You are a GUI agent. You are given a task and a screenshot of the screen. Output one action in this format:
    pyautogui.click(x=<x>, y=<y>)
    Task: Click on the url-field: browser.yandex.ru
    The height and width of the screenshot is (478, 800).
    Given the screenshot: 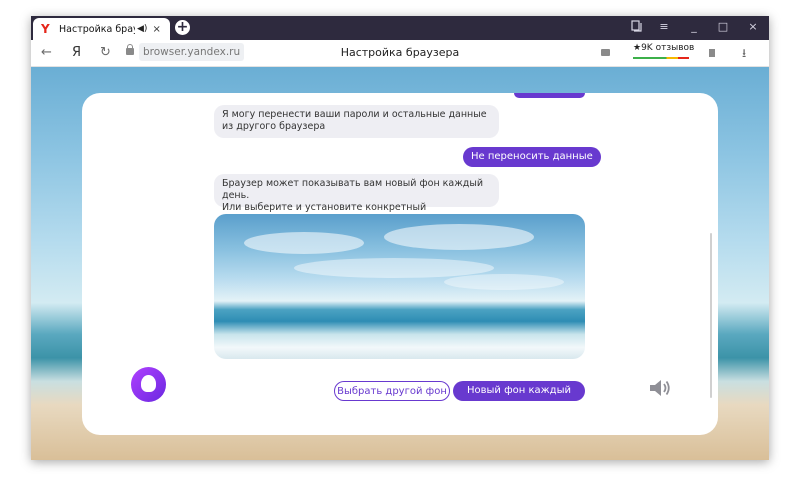 What is the action you would take?
    pyautogui.click(x=192, y=52)
    